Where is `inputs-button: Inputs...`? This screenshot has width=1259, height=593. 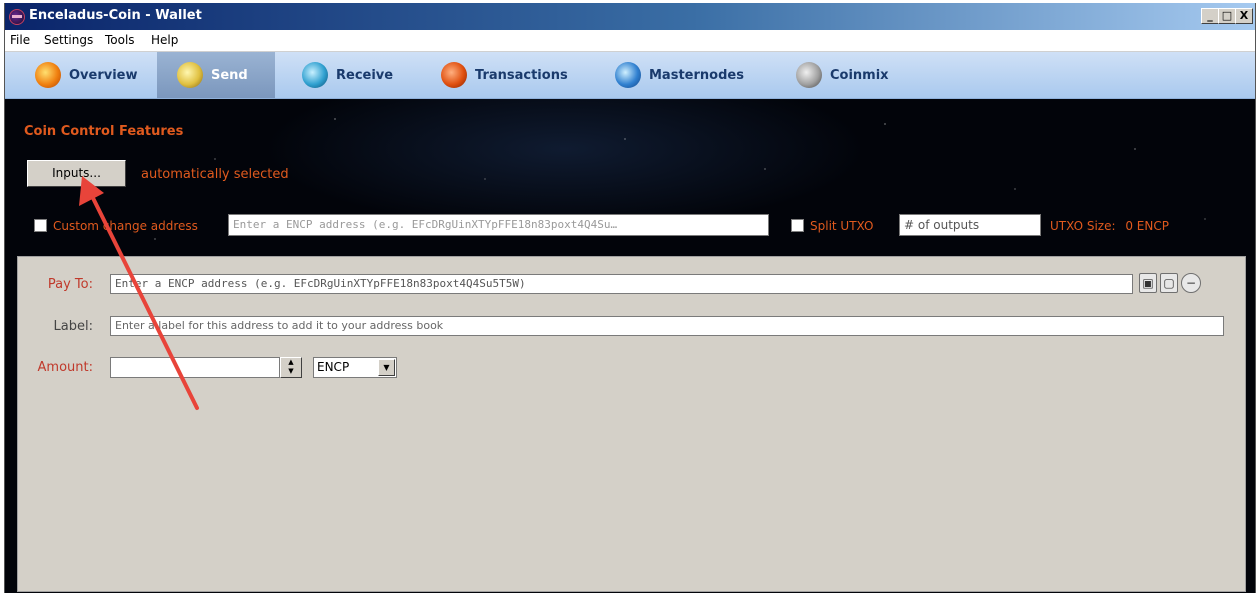 inputs-button: Inputs... is located at coordinates (76, 173).